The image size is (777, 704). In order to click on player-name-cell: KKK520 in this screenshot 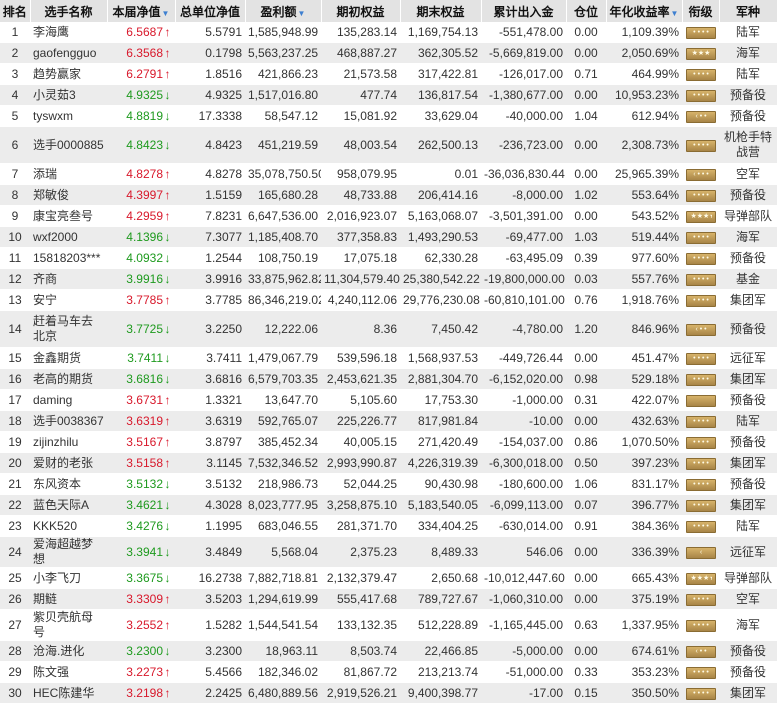, I will do `click(68, 526)`.